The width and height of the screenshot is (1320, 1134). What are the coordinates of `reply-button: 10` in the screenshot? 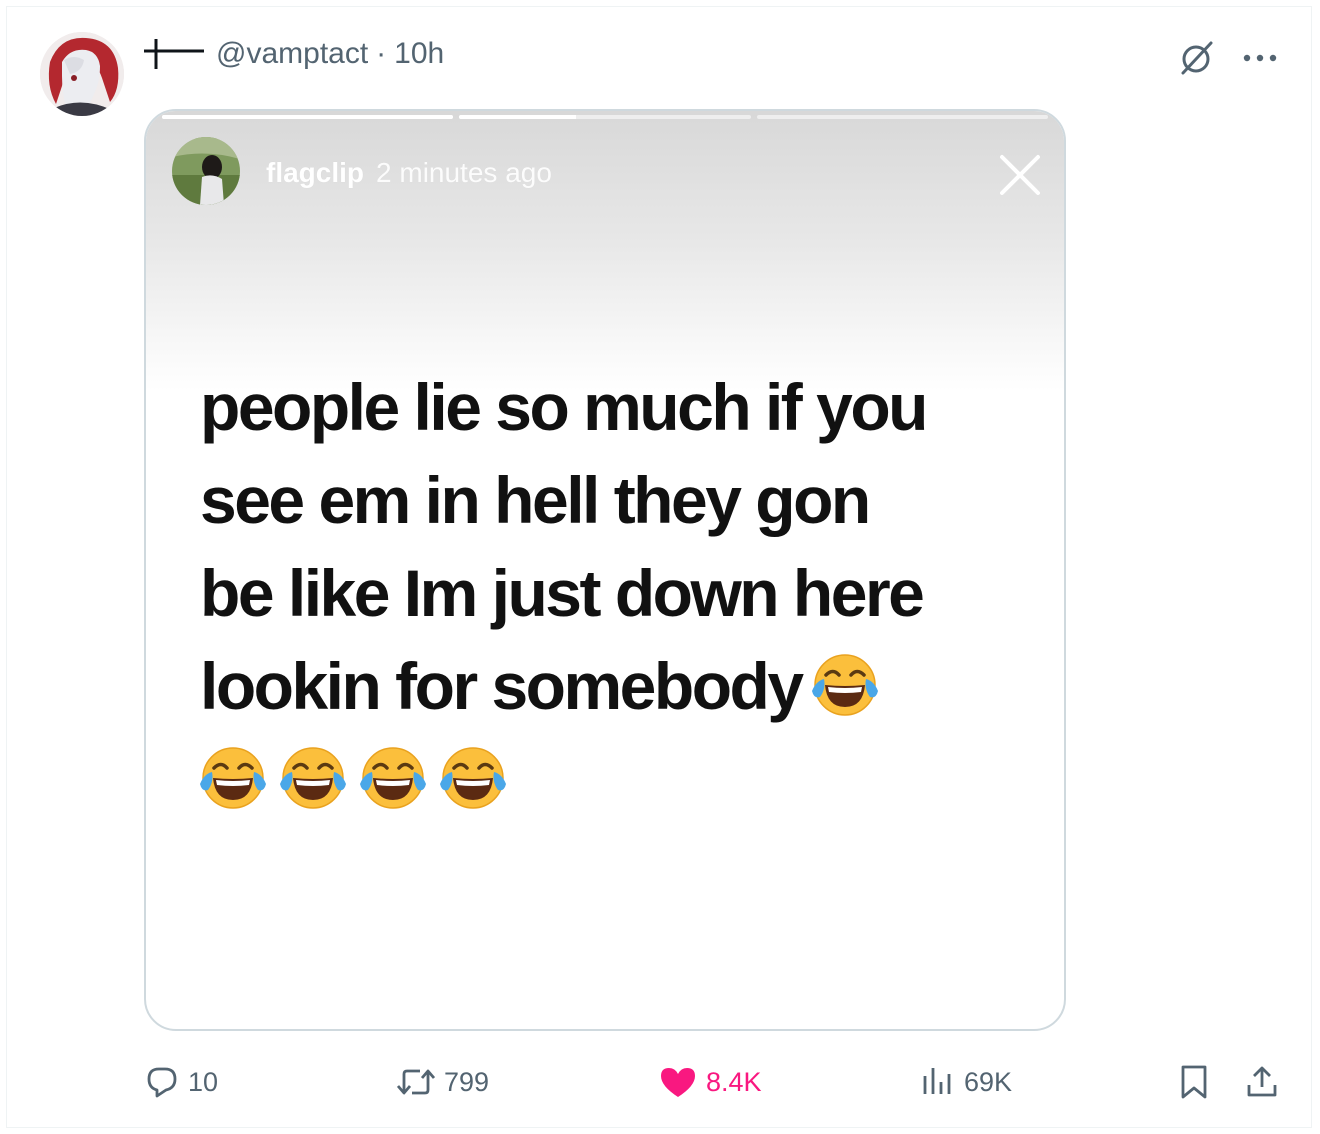 It's located at (181, 1082).